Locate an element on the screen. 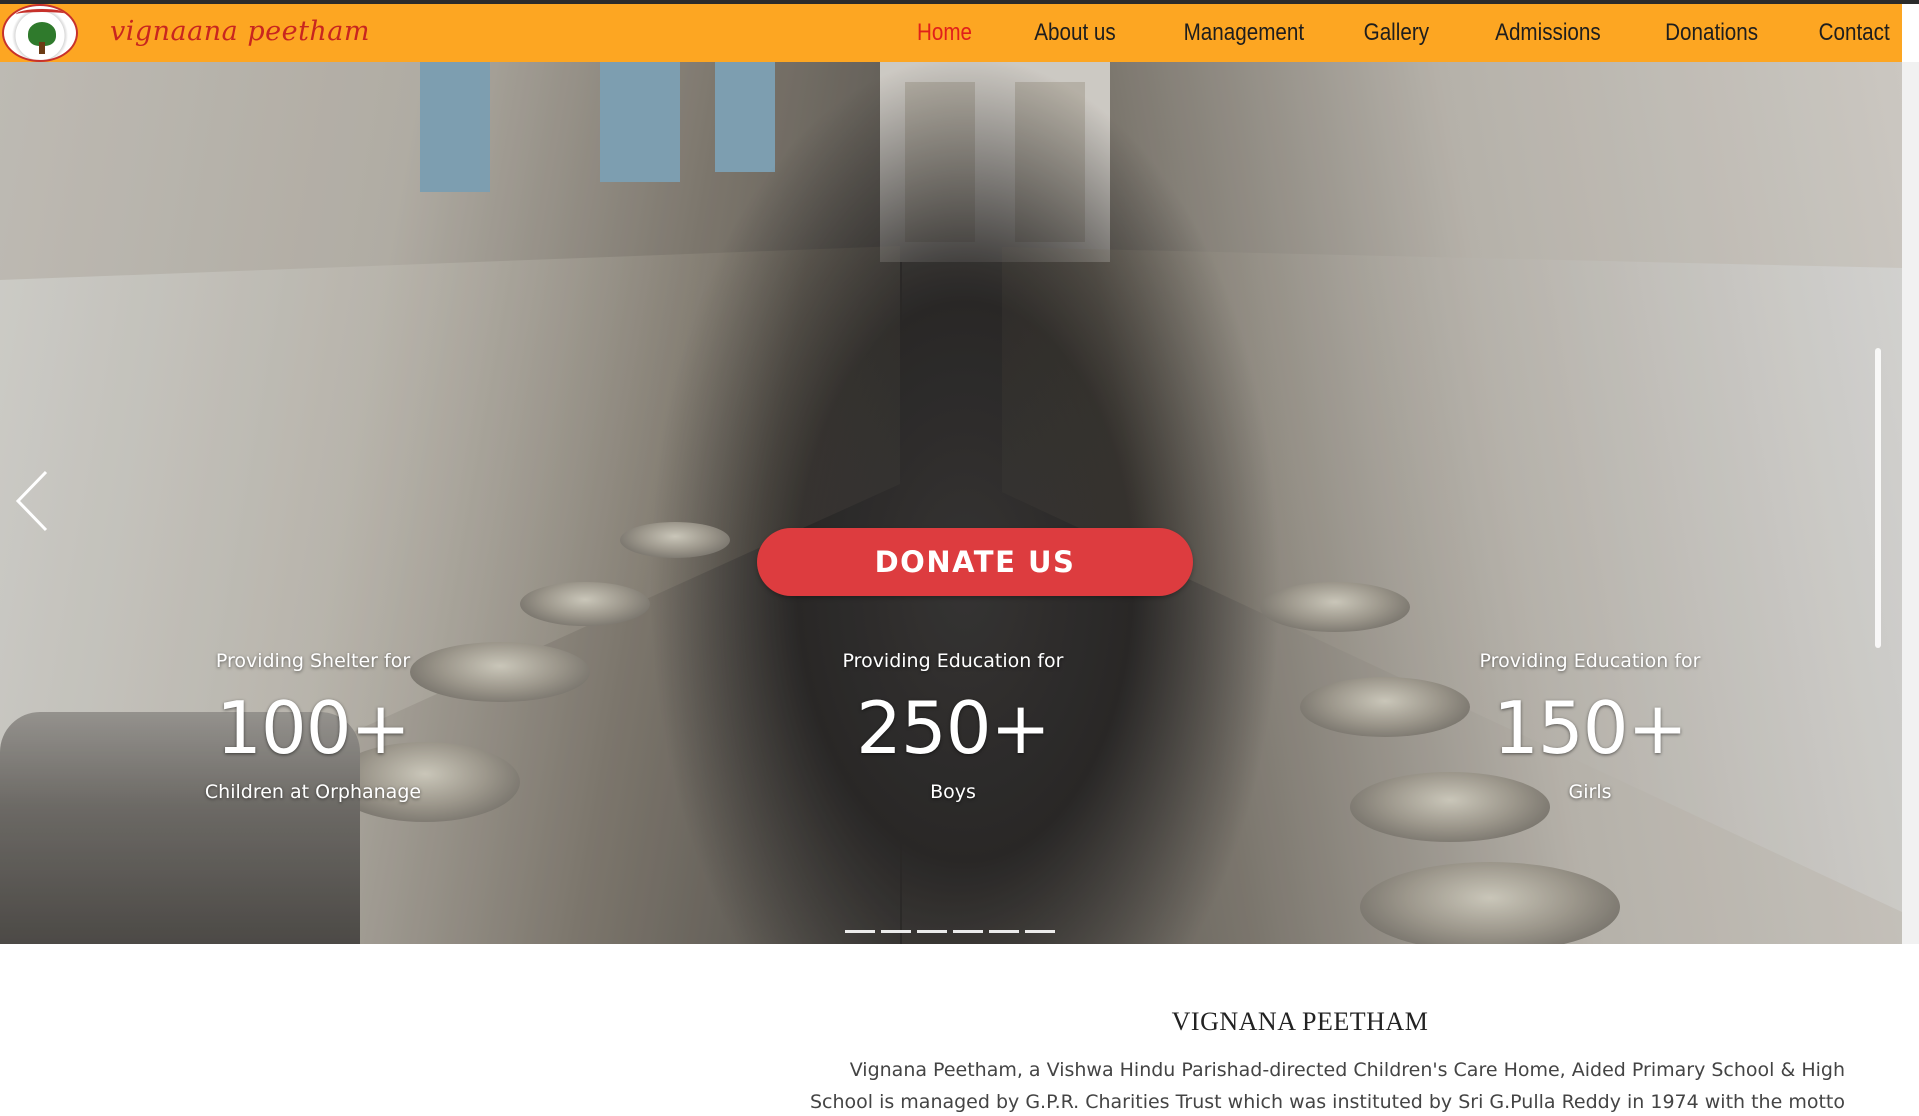  nav-item-management: Management is located at coordinates (1244, 33).